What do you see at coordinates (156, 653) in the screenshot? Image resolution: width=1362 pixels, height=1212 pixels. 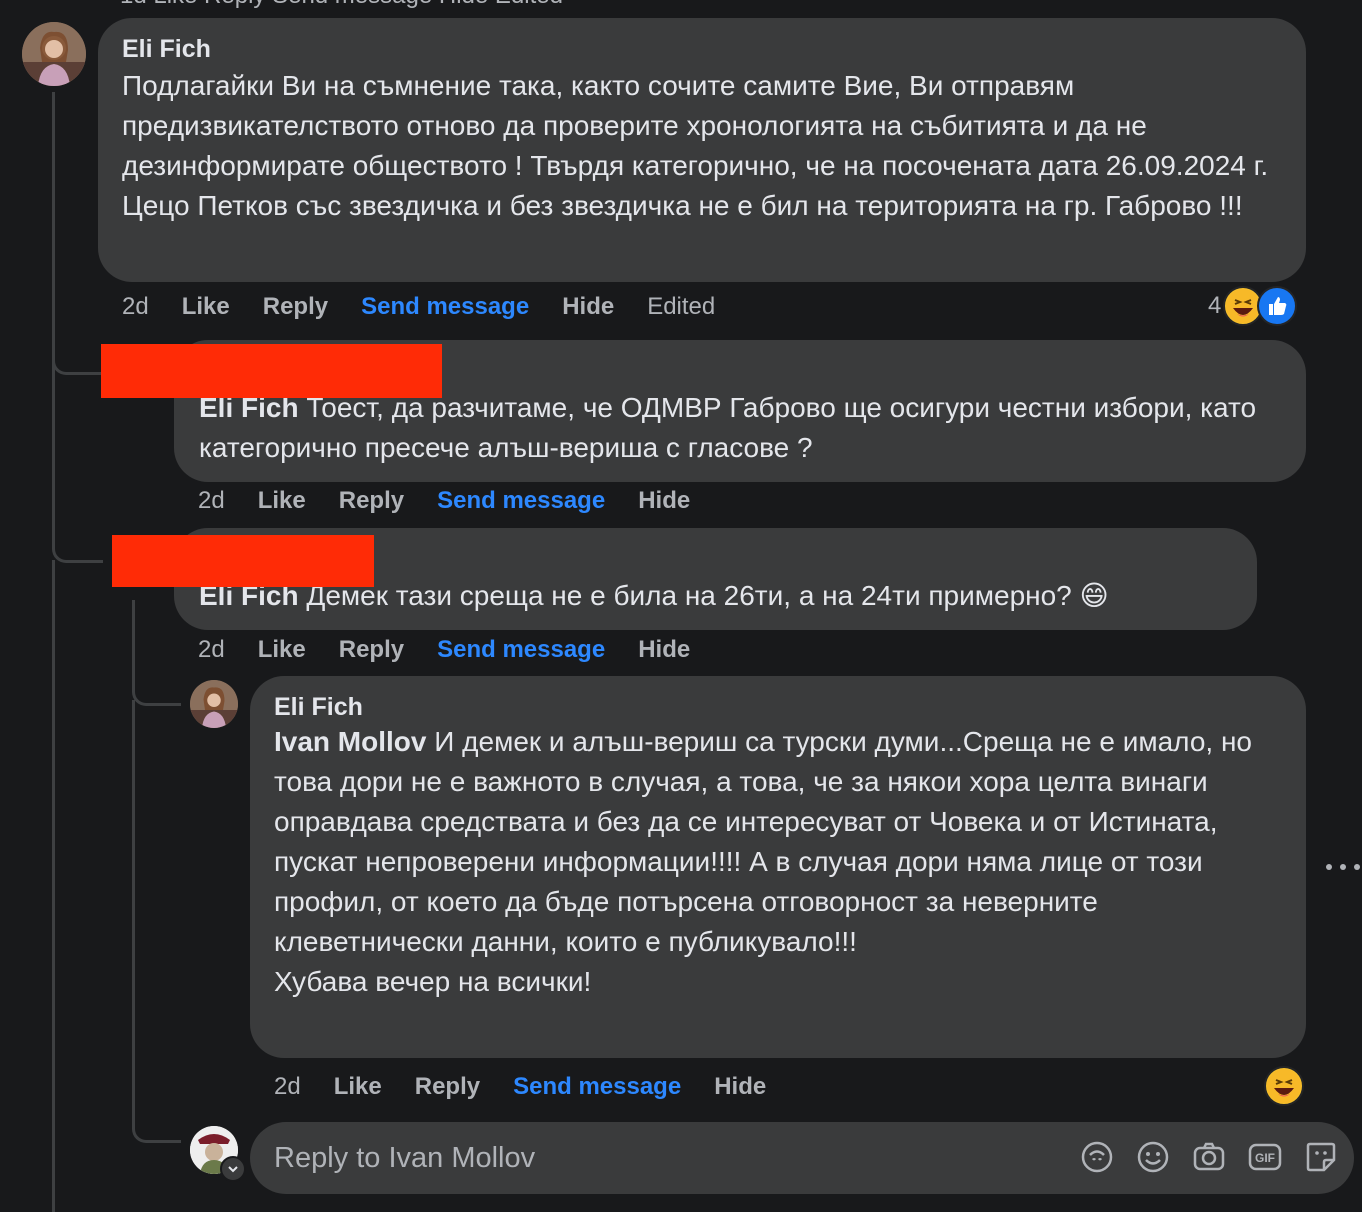 I see `thread-line-nested` at bounding box center [156, 653].